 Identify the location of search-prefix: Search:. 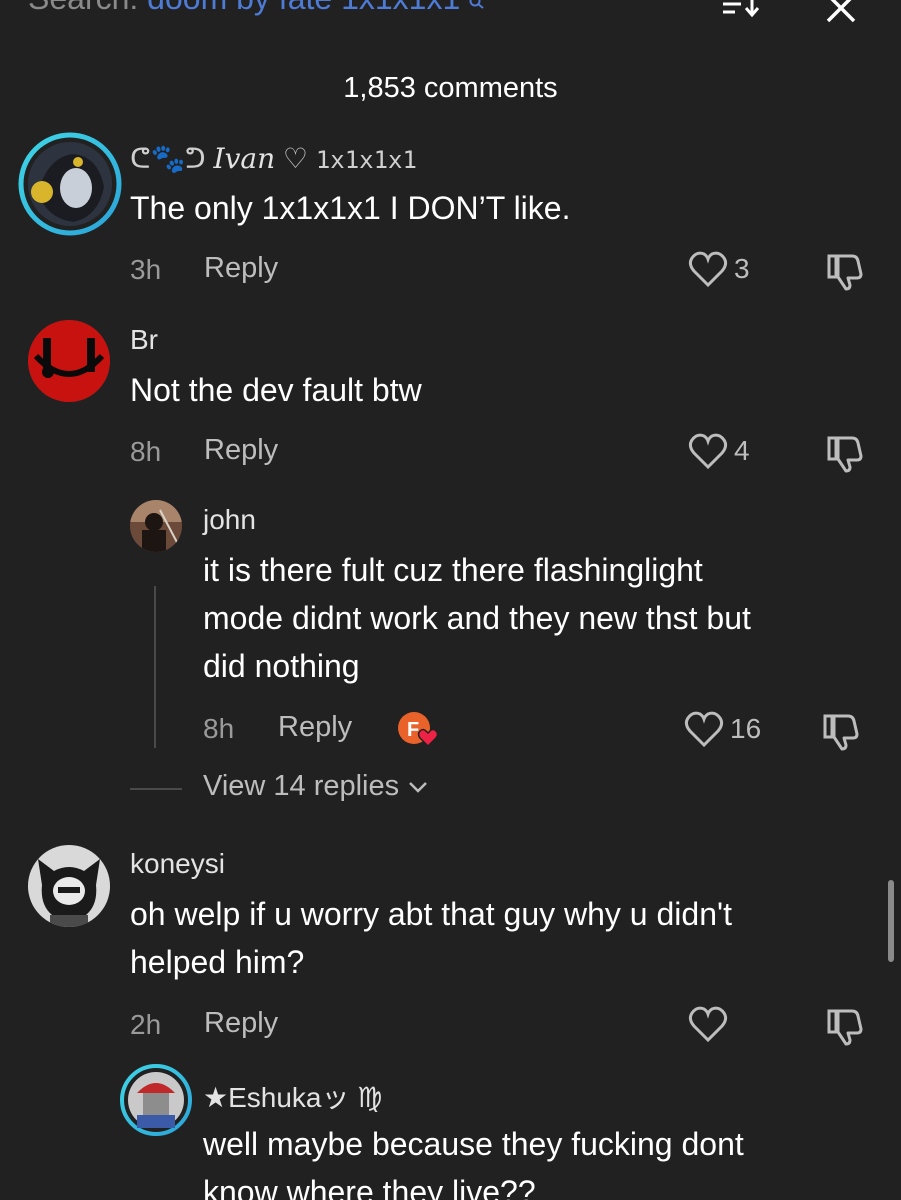
(87, 8).